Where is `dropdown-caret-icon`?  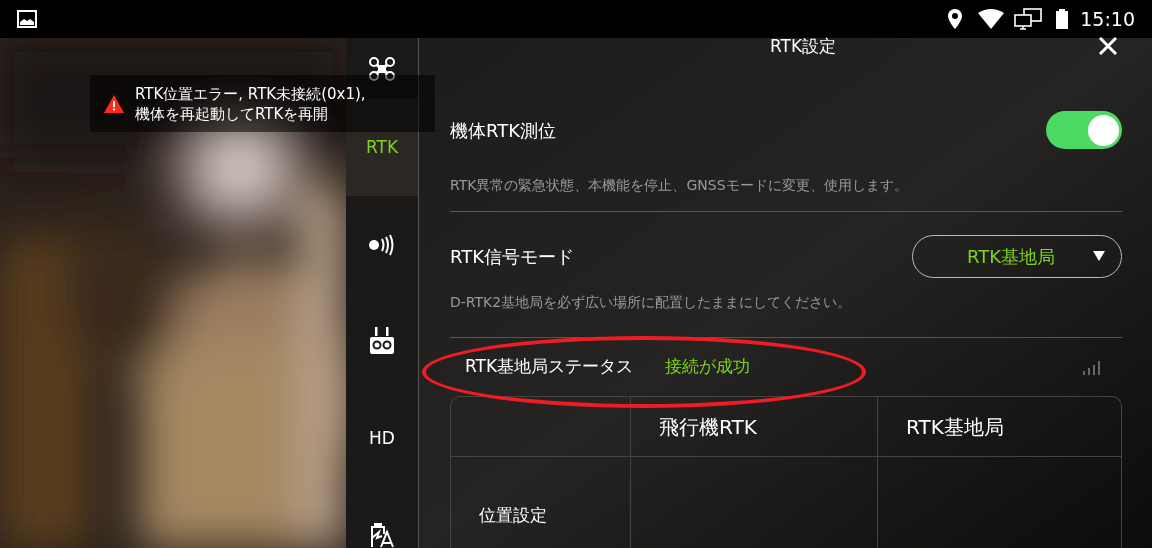
dropdown-caret-icon is located at coordinates (1099, 256).